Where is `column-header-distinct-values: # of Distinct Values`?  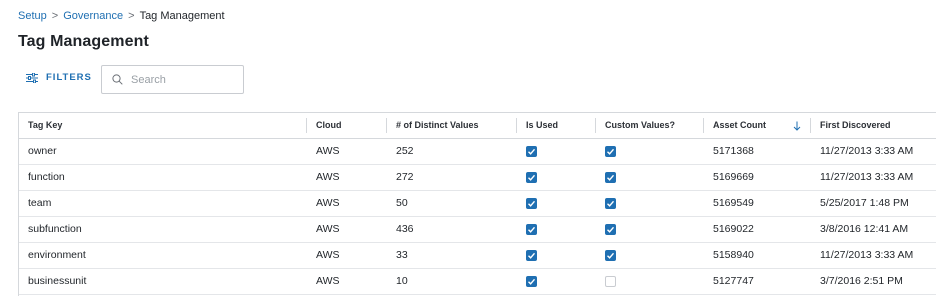 column-header-distinct-values: # of Distinct Values is located at coordinates (452, 126).